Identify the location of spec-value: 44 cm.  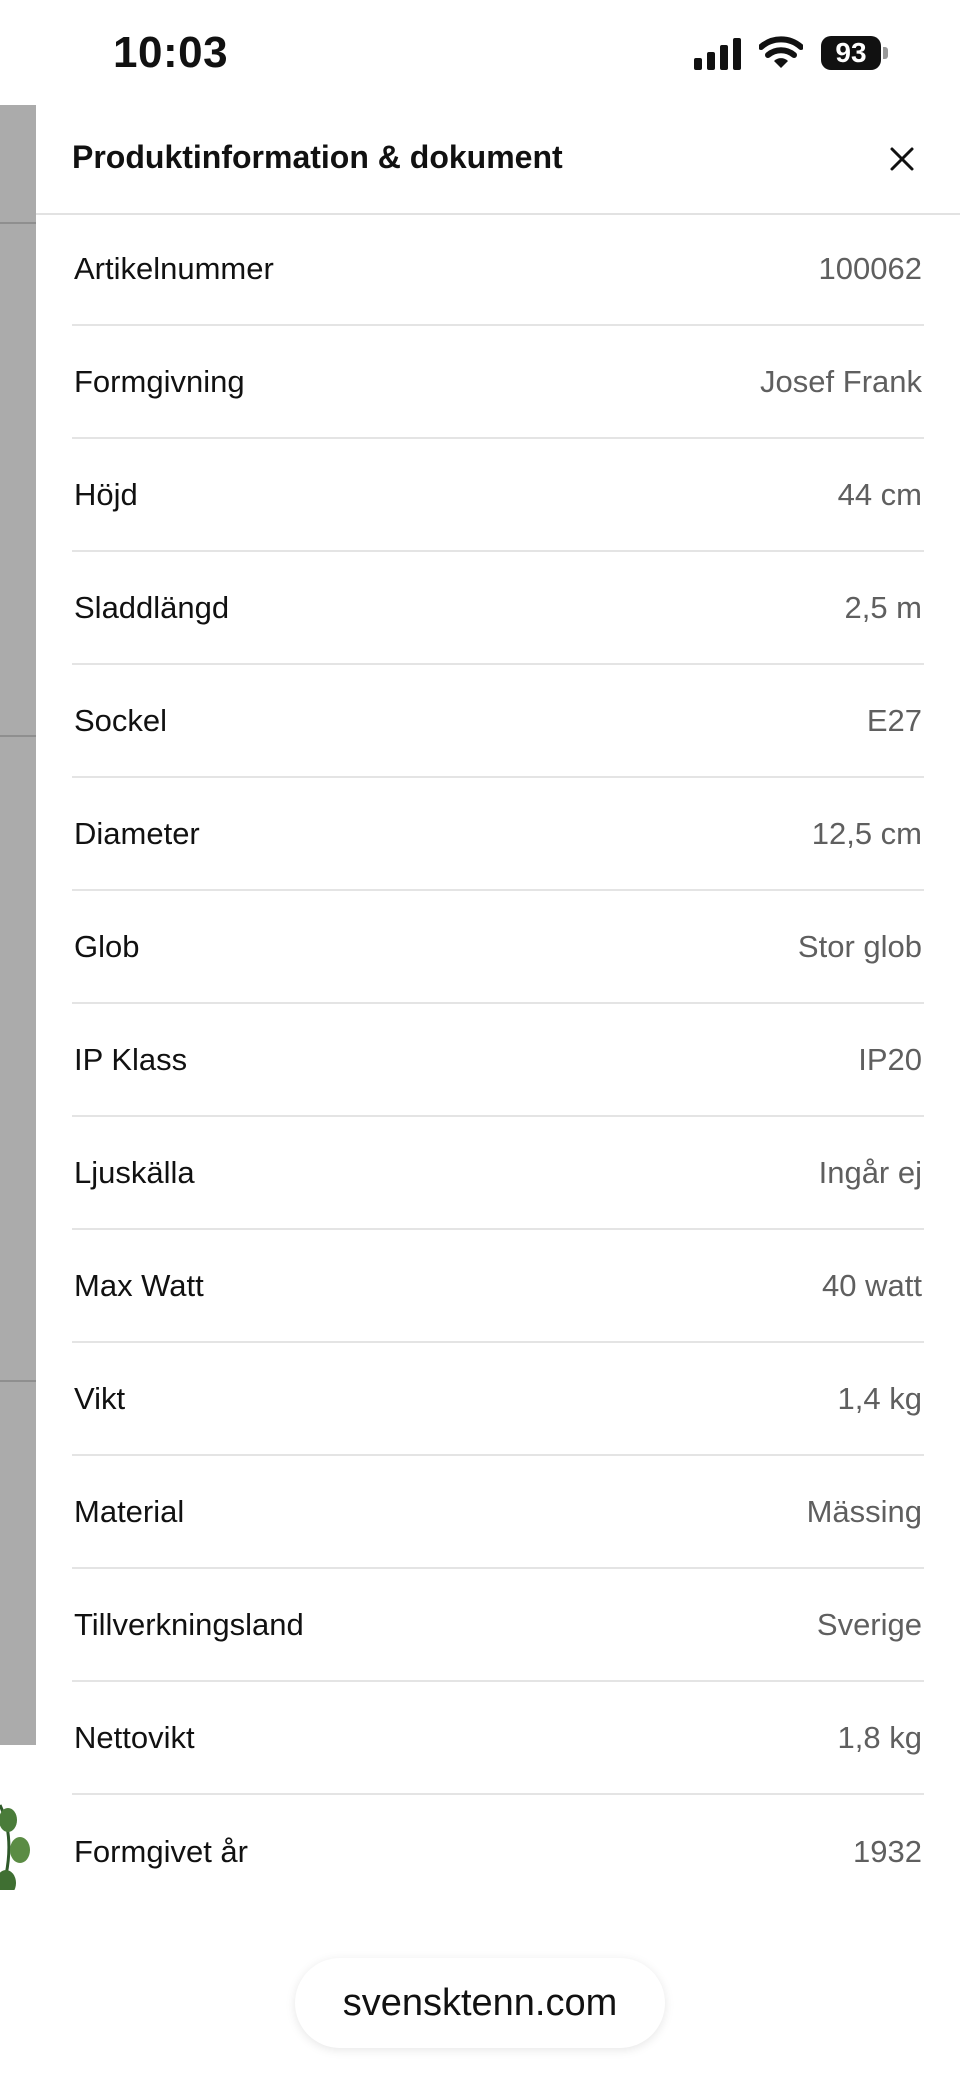
(879, 494).